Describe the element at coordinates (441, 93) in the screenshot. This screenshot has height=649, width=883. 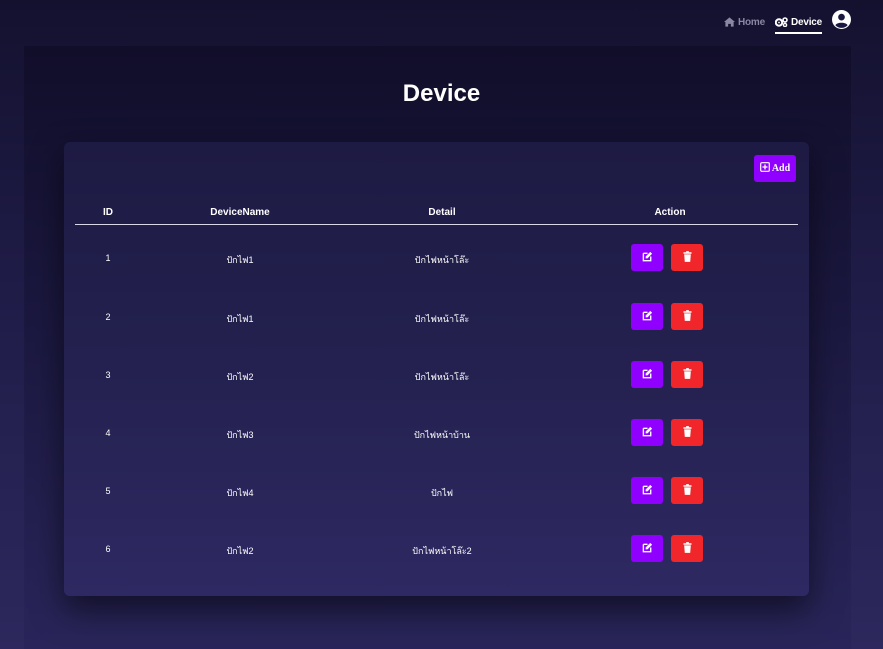
I see `page-title: Device` at that location.